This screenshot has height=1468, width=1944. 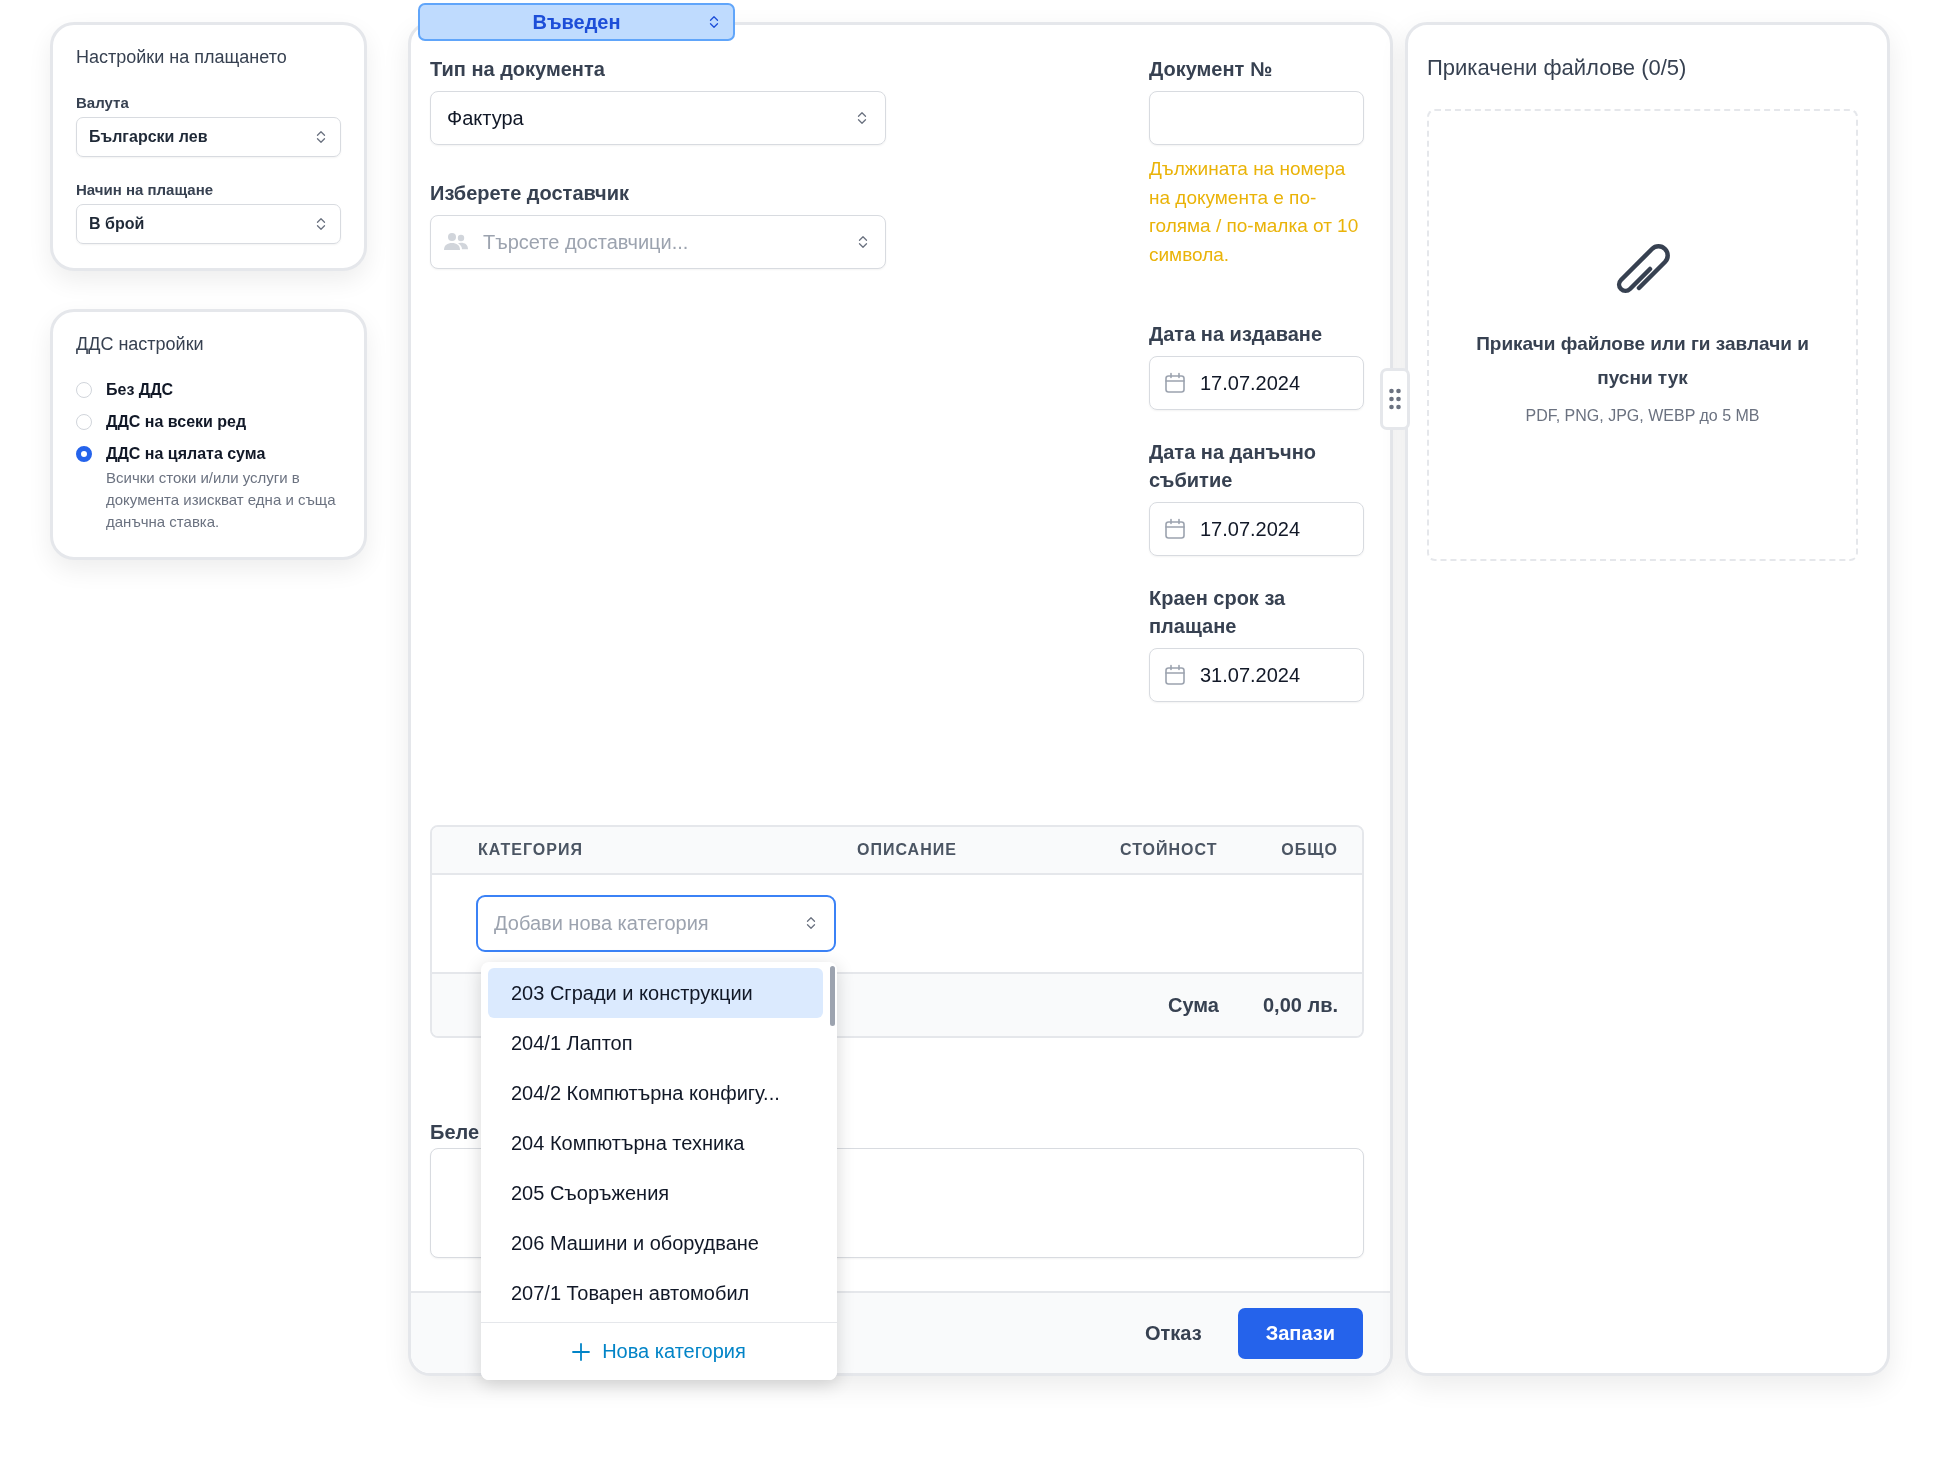 I want to click on column-header: ОПИСАНИЕ, so click(x=907, y=850).